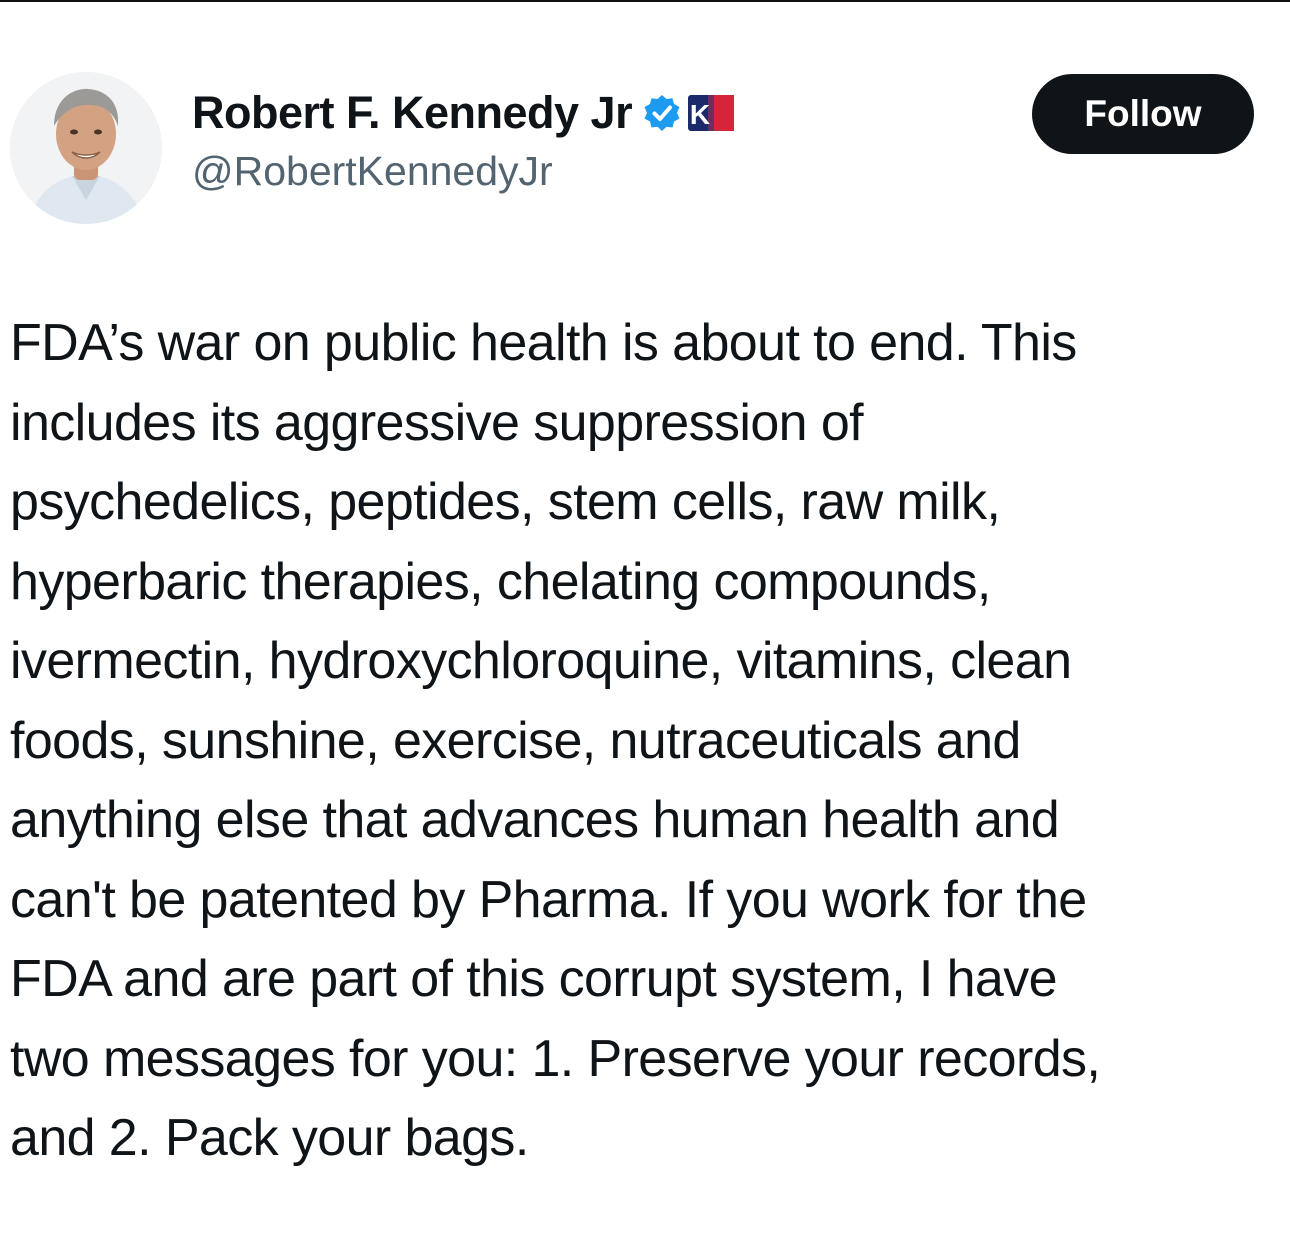 The height and width of the screenshot is (1234, 1290). I want to click on avatar, so click(86, 148).